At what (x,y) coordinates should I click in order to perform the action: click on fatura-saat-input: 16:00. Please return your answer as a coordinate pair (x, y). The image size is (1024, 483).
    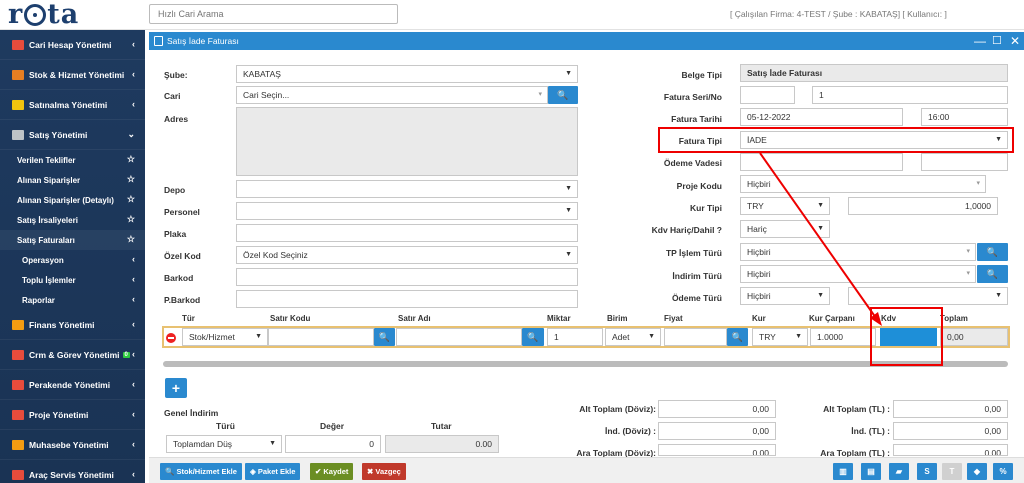
    Looking at the image, I should click on (964, 117).